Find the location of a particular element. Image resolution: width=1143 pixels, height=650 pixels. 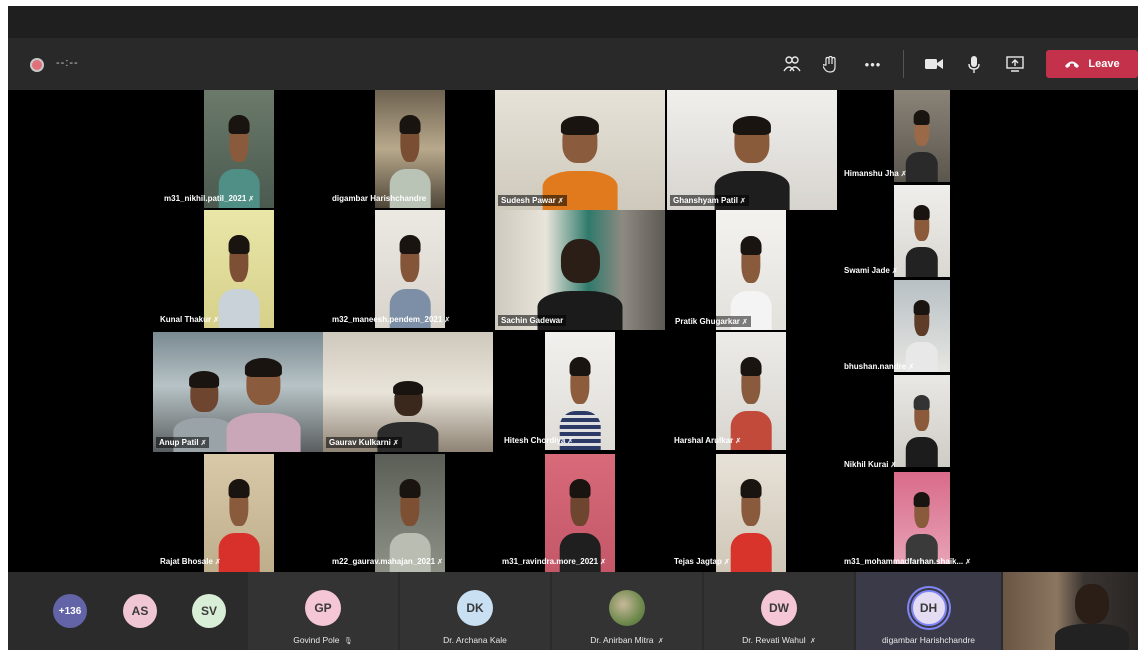

participant-name: Dr. Anirban Mitra ✗ is located at coordinates (627, 640).